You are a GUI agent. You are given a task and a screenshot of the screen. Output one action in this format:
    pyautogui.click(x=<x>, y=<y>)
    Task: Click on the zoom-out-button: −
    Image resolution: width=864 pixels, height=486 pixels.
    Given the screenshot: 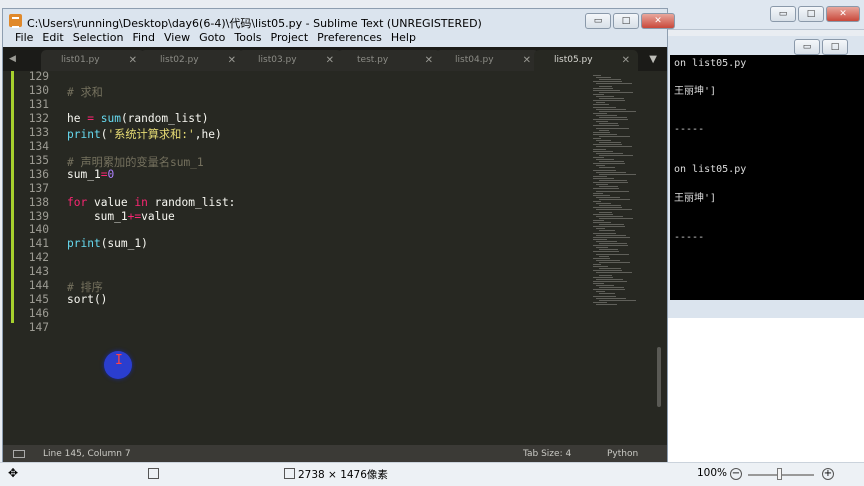 What is the action you would take?
    pyautogui.click(x=736, y=474)
    